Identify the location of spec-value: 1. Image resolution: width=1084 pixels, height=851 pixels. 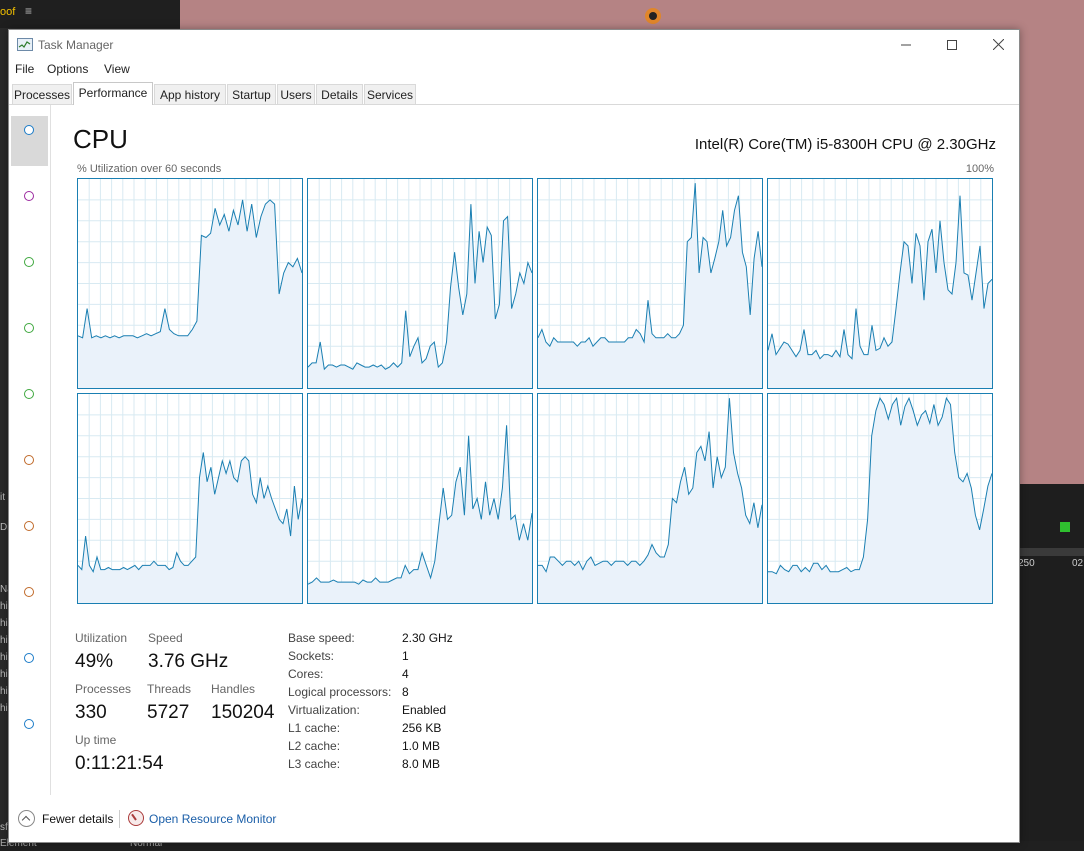
(405, 656).